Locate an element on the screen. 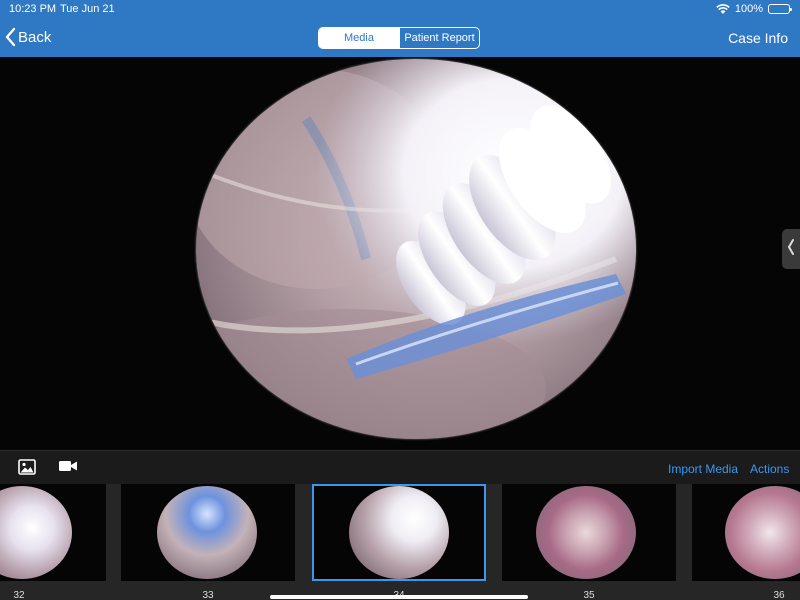 The height and width of the screenshot is (600, 800). battery-icon is located at coordinates (780, 9).